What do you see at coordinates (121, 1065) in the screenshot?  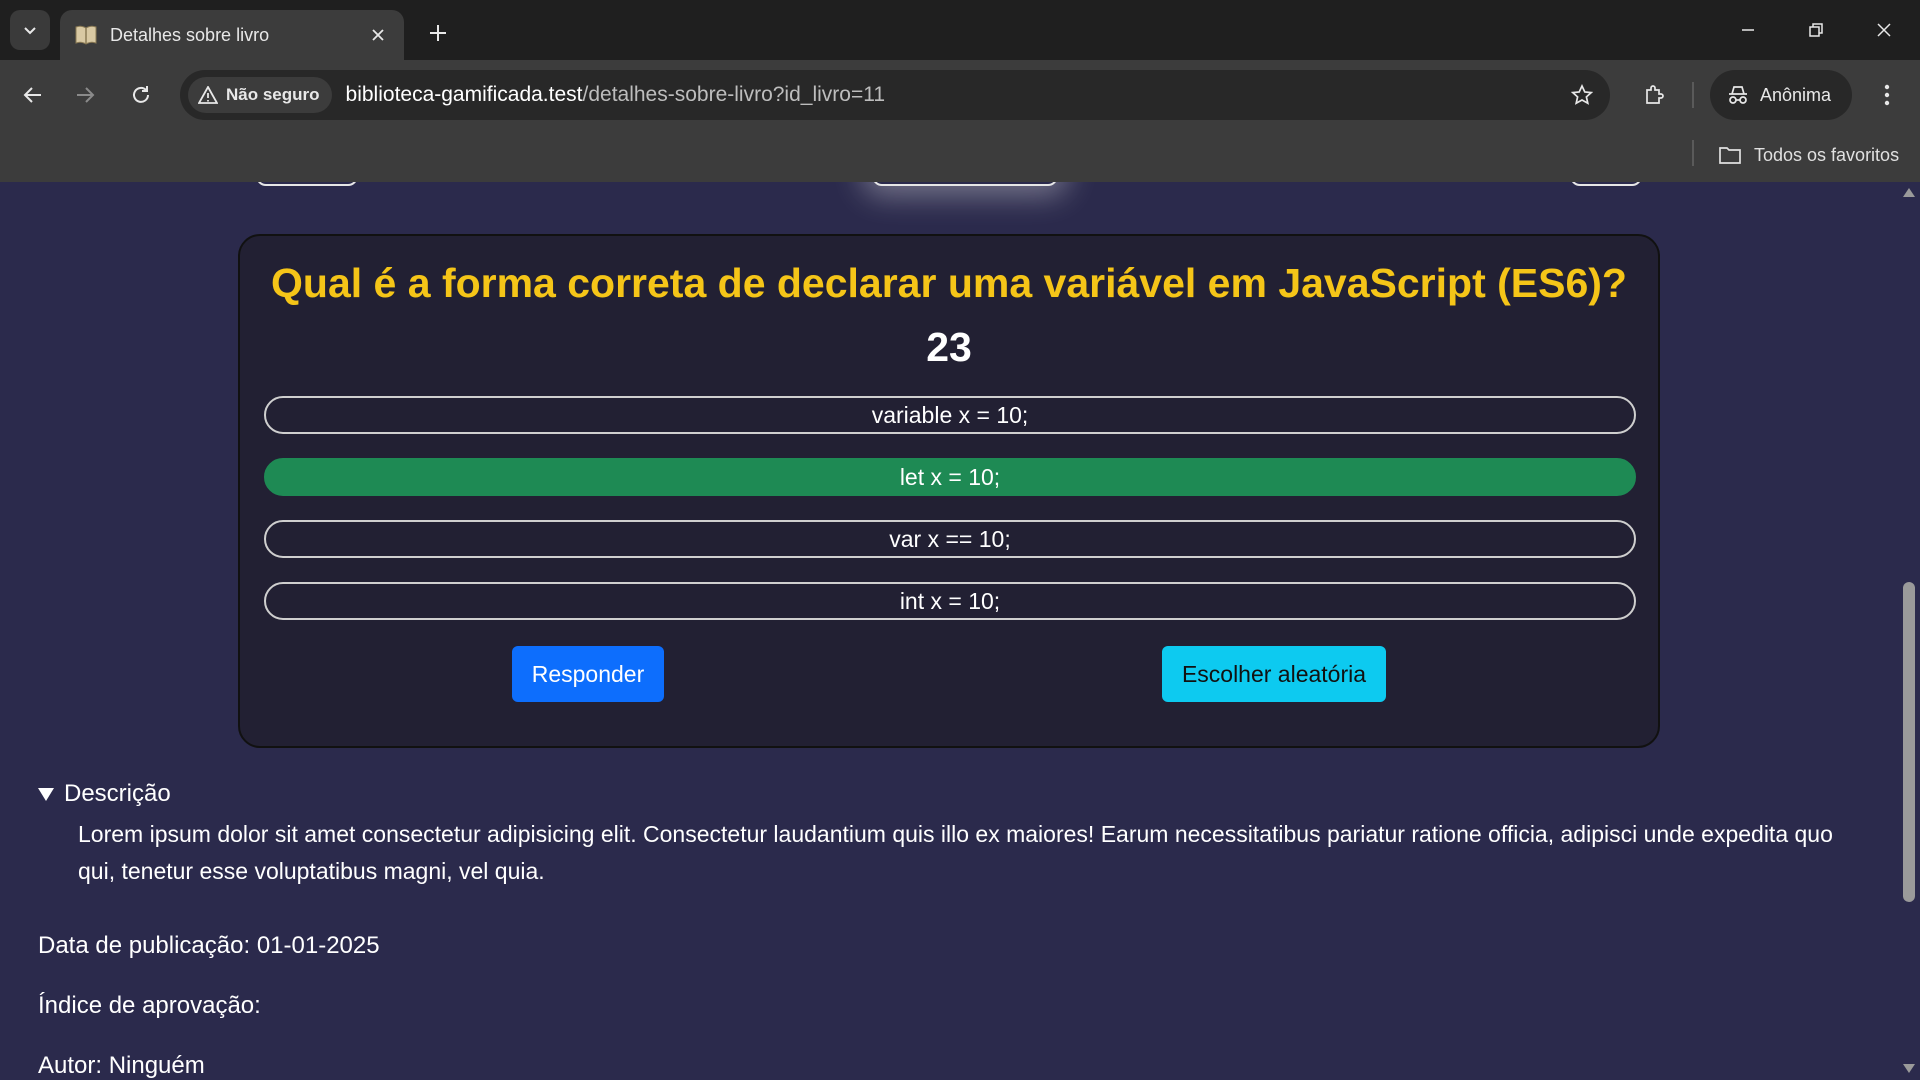 I see `author: Autor: Ninguém` at bounding box center [121, 1065].